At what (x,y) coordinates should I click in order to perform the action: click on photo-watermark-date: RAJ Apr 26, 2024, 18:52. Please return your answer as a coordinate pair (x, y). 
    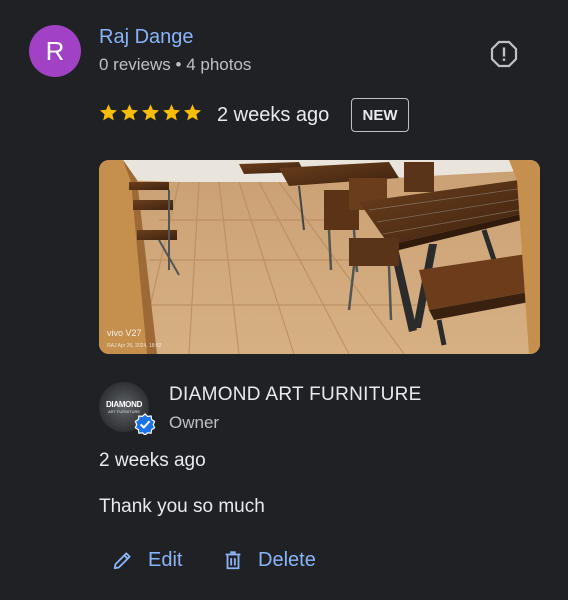
    Looking at the image, I should click on (134, 346).